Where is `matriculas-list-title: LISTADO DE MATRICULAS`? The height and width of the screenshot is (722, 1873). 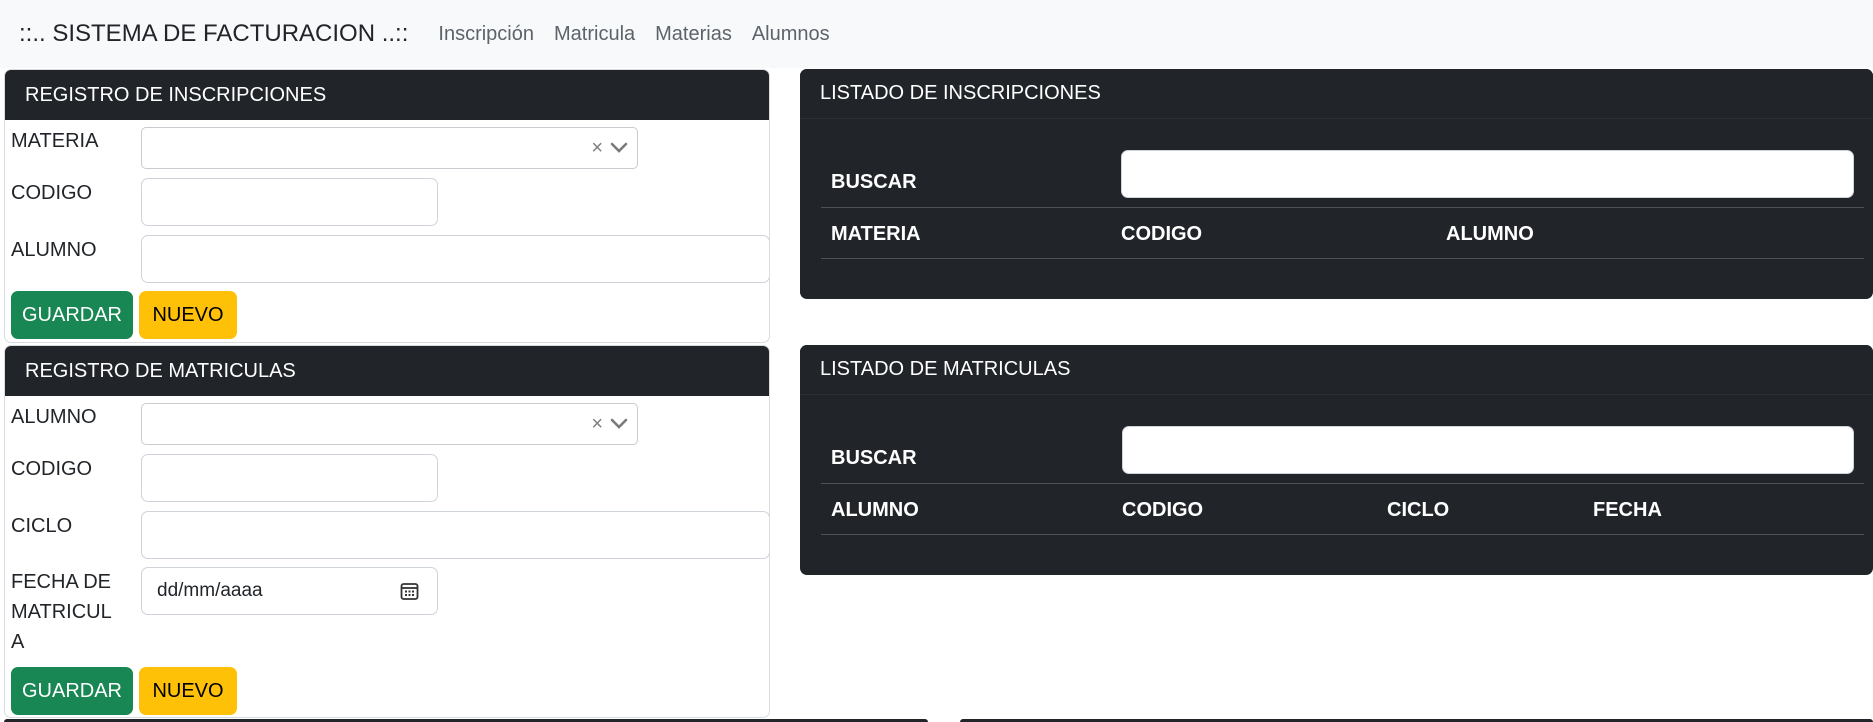
matriculas-list-title: LISTADO DE MATRICULAS is located at coordinates (1336, 370).